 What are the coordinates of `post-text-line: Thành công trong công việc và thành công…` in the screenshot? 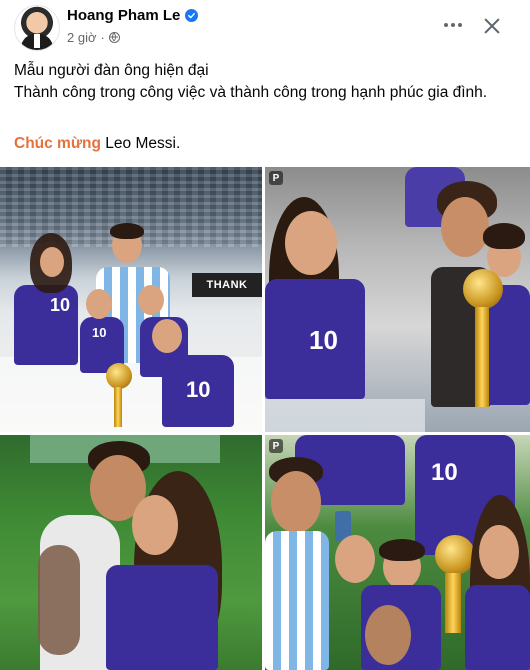 It's located at (251, 92).